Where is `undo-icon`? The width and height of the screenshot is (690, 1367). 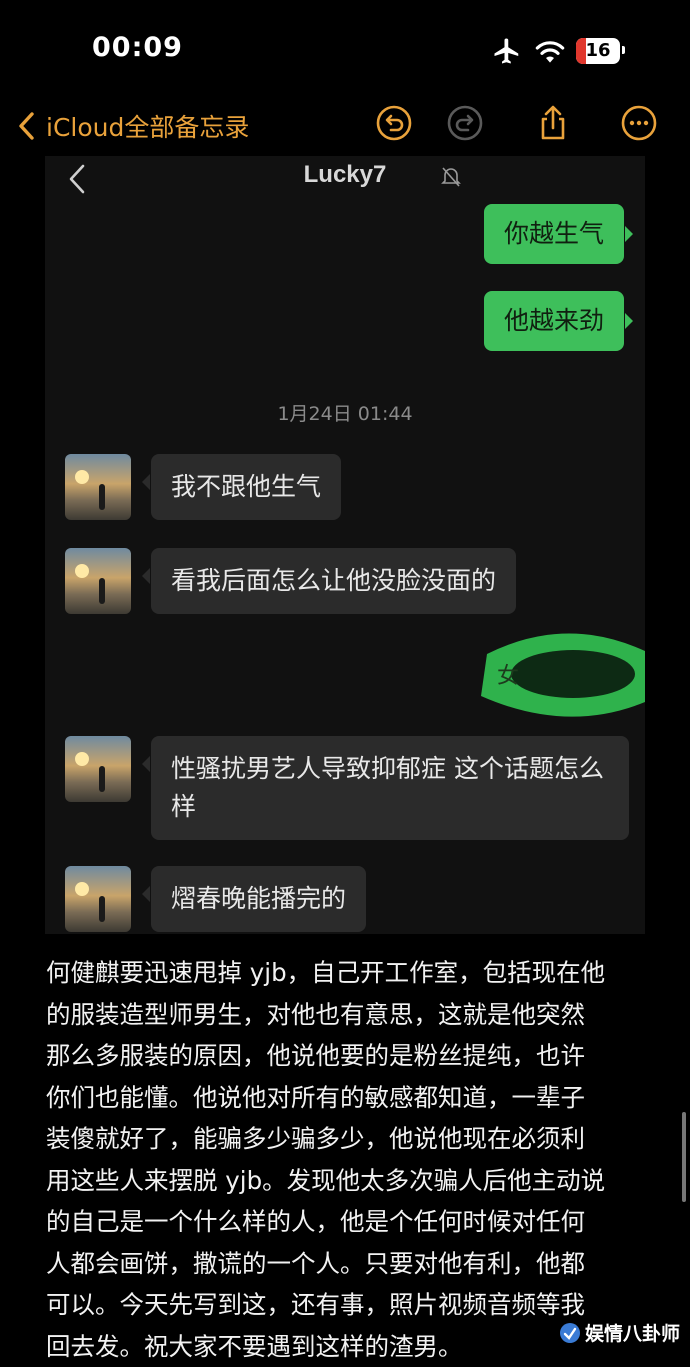 undo-icon is located at coordinates (394, 123).